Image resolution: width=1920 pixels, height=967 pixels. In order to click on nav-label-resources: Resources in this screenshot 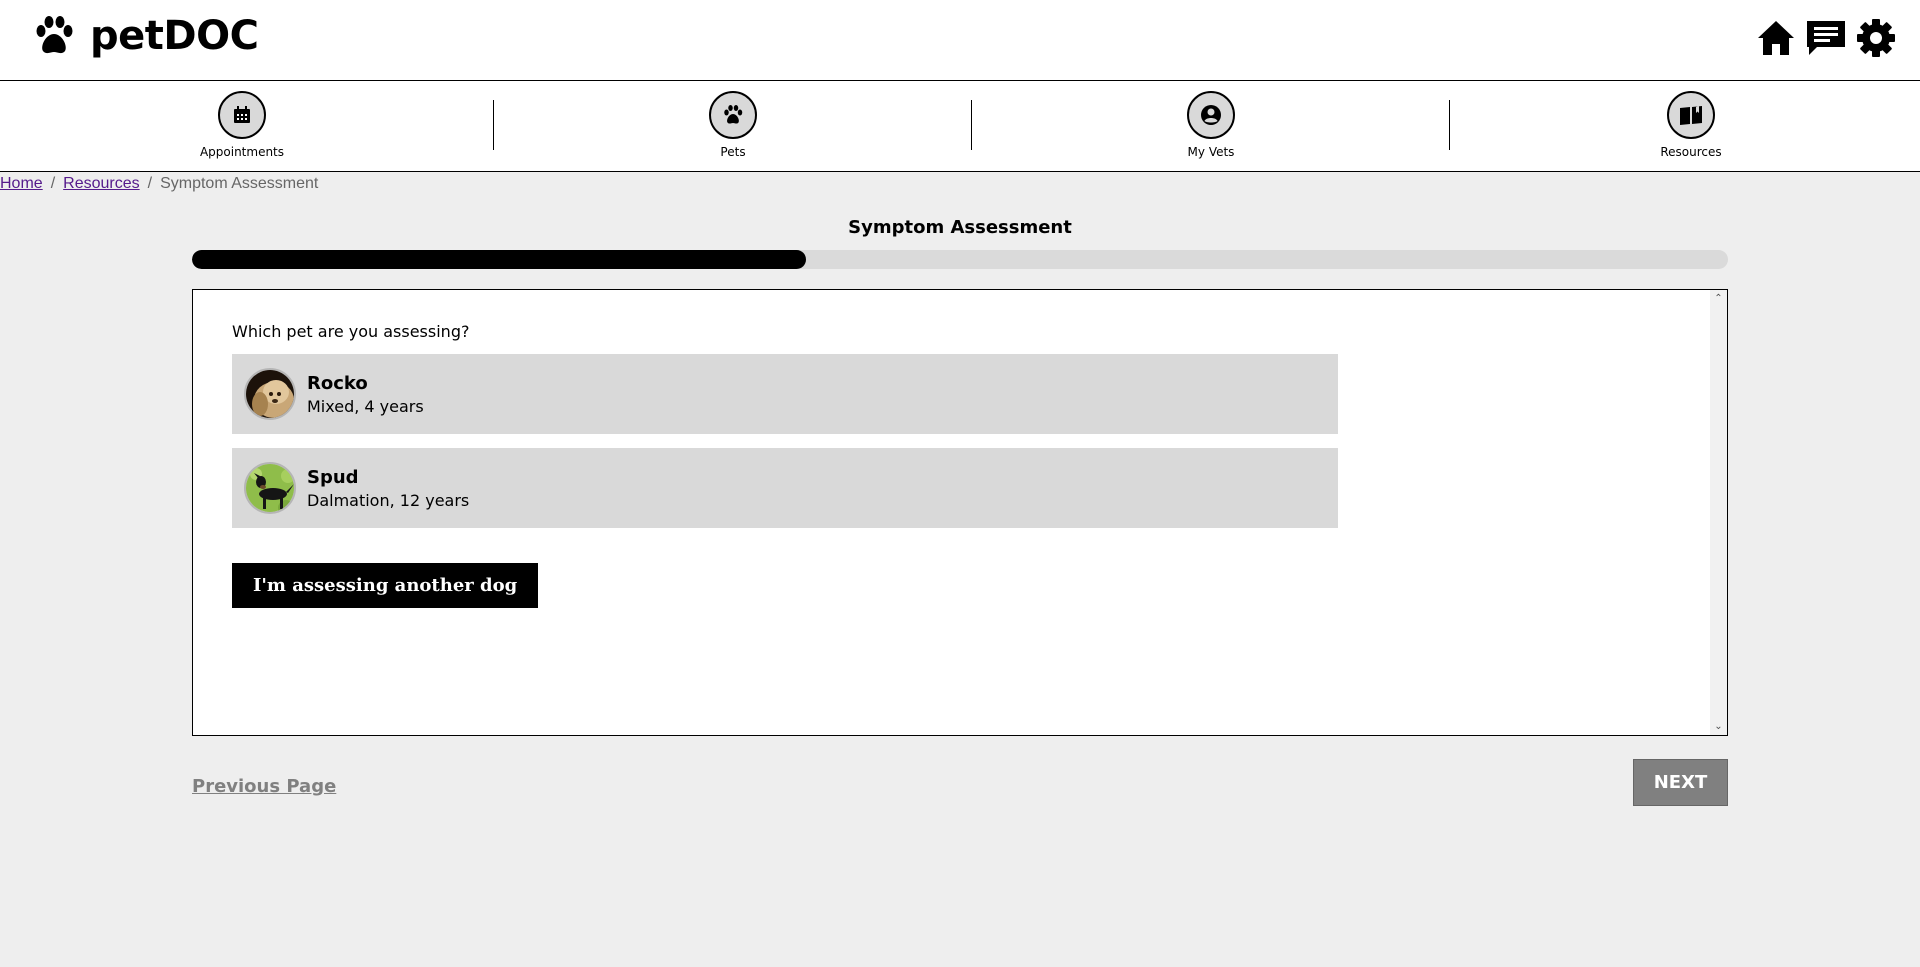, I will do `click(1691, 152)`.